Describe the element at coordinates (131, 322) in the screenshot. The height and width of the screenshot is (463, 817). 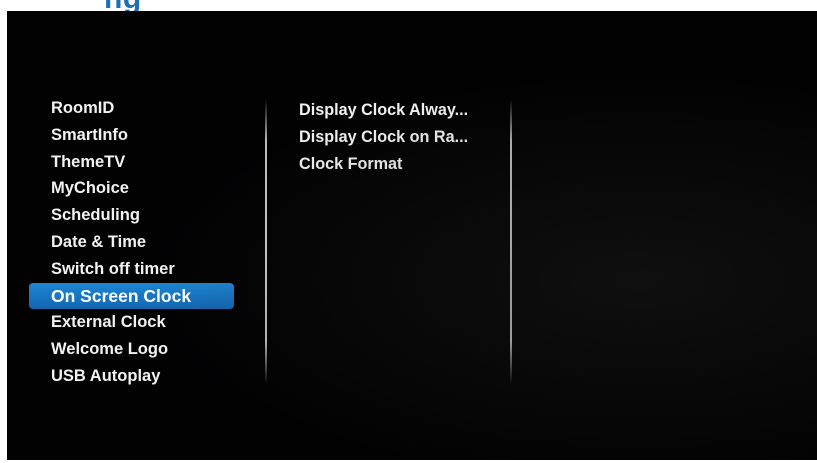
I see `menu-item-external-clock: External Clock` at that location.